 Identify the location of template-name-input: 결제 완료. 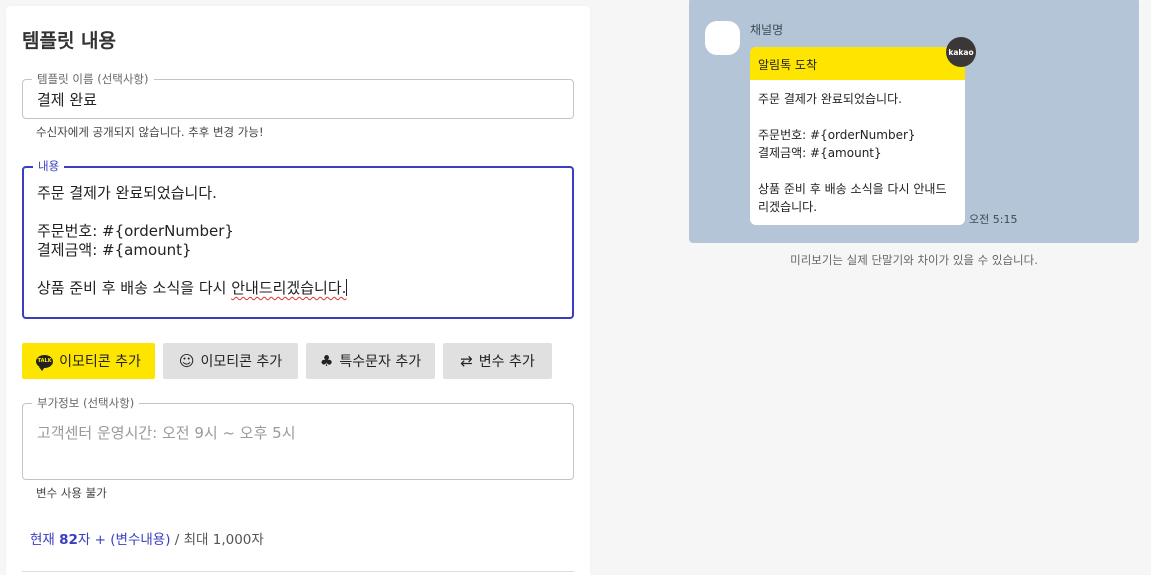
(67, 99).